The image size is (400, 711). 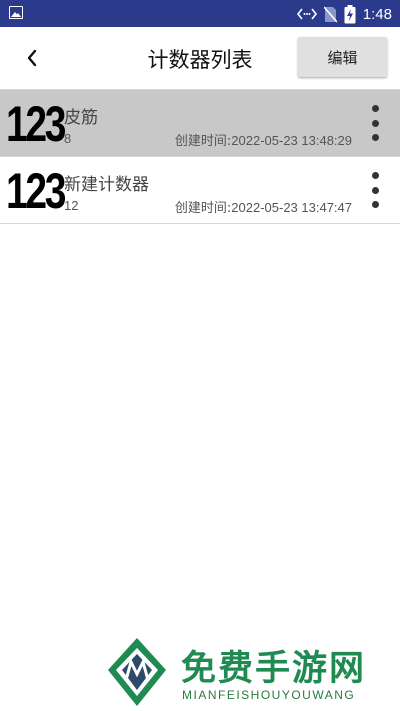 I want to click on created-time: 创建时间:2022-05-23 13:48:29, so click(x=263, y=139).